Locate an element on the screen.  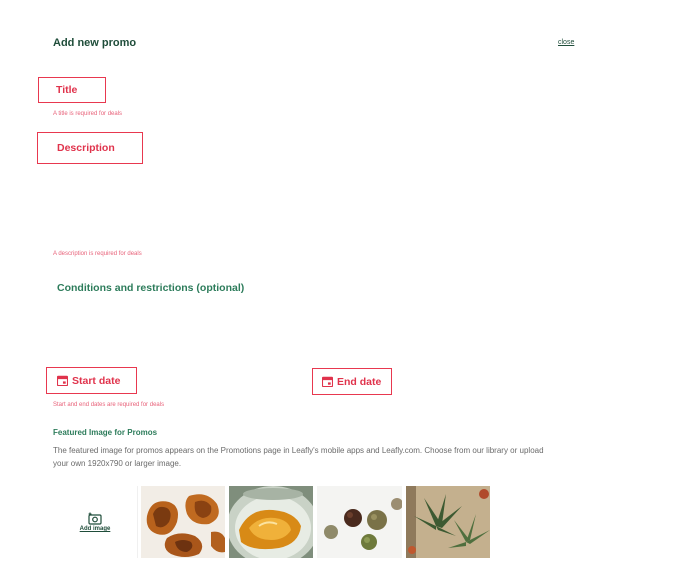
description-input: Description is located at coordinates (90, 148).